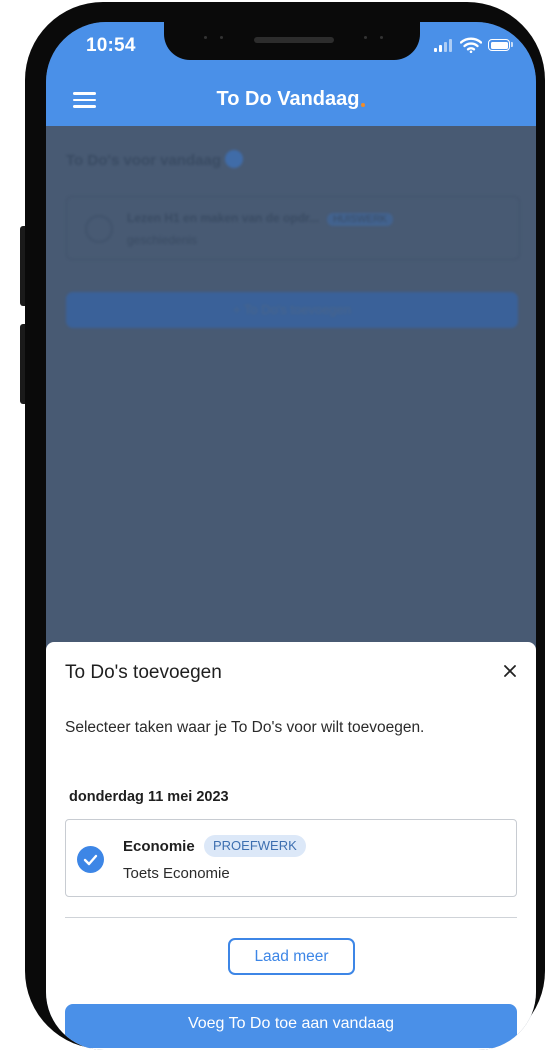 The image size is (547, 1051). I want to click on task-card: Economie PROEFWERK Toets Economie, so click(291, 858).